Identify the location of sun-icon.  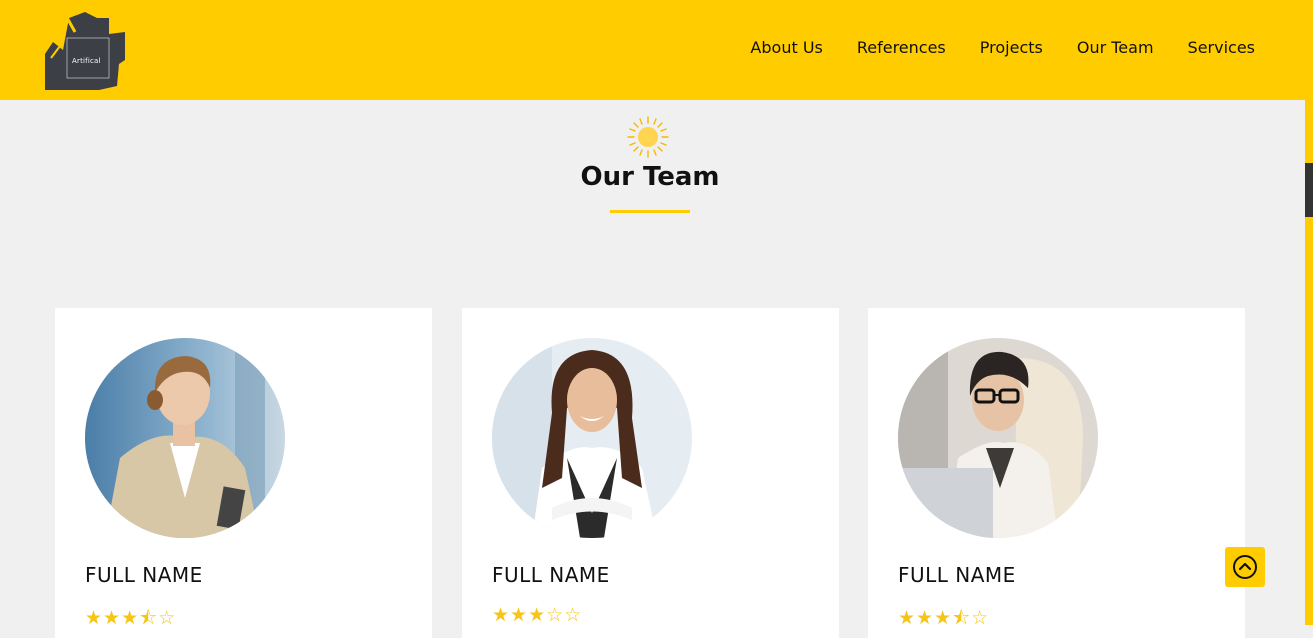
(648, 137).